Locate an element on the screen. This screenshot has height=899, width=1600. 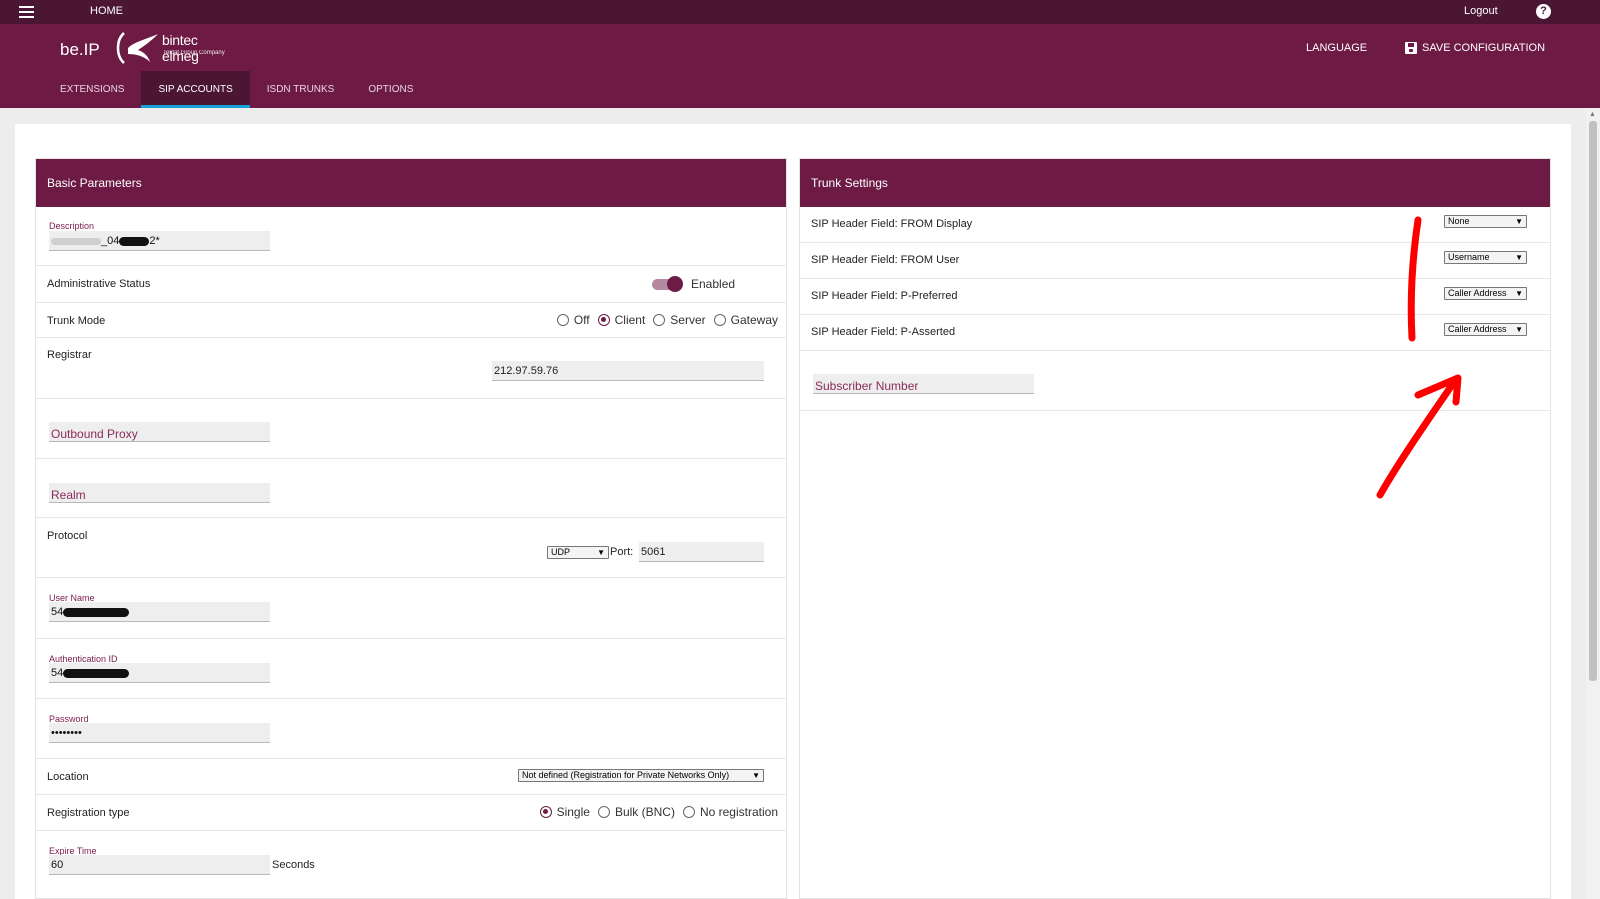
registration-single: Single is located at coordinates (564, 812).